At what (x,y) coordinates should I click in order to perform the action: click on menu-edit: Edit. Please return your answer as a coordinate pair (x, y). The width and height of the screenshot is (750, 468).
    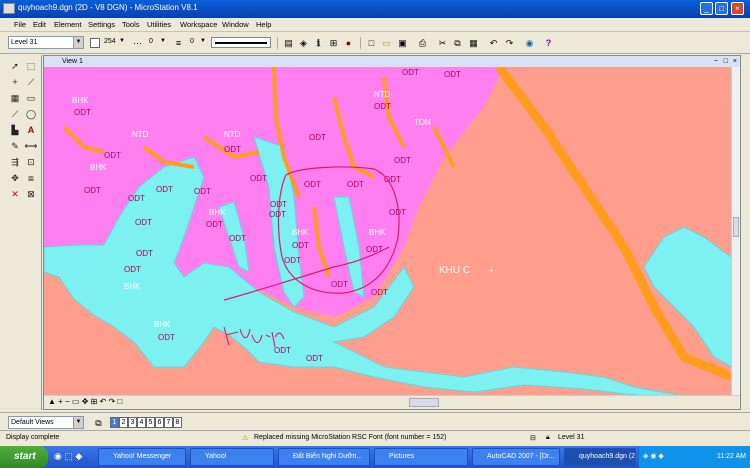
    Looking at the image, I should click on (39, 24).